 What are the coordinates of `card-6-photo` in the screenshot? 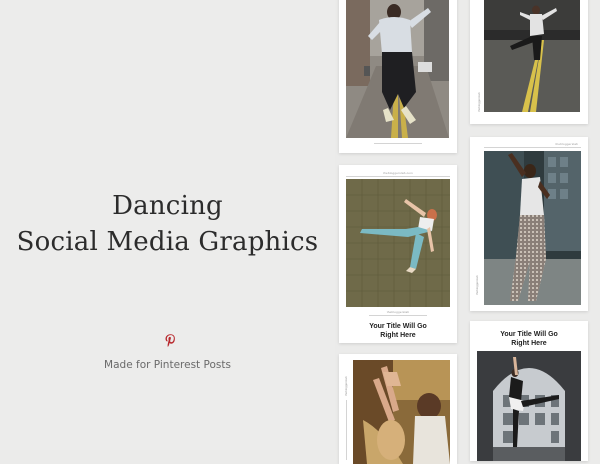 It's located at (401, 412).